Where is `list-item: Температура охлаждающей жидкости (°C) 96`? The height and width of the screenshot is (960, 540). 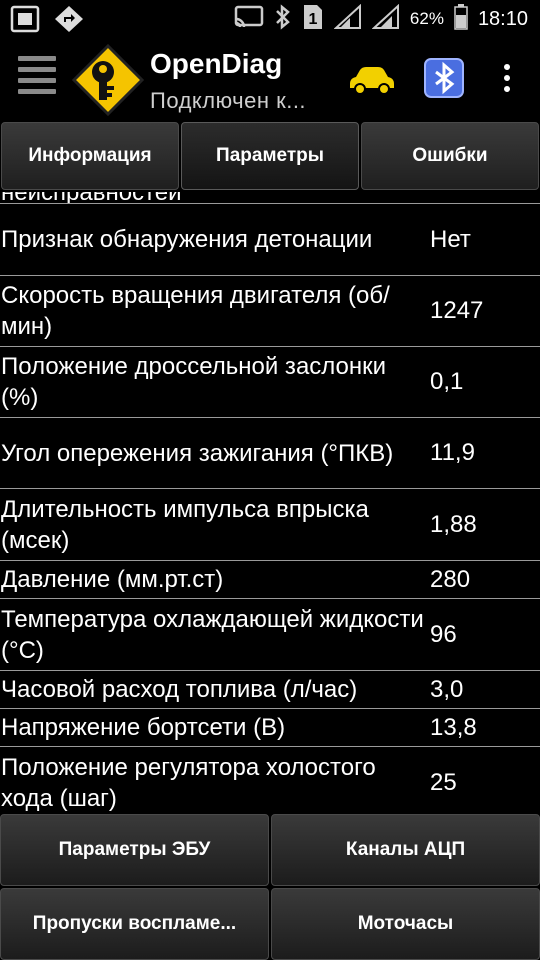
list-item: Температура охлаждающей жидкости (°C) 96 is located at coordinates (270, 635).